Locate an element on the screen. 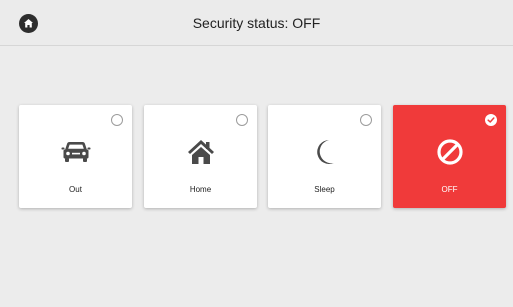 Image resolution: width=513 pixels, height=307 pixels. mode-card-home: Home is located at coordinates (200, 156).